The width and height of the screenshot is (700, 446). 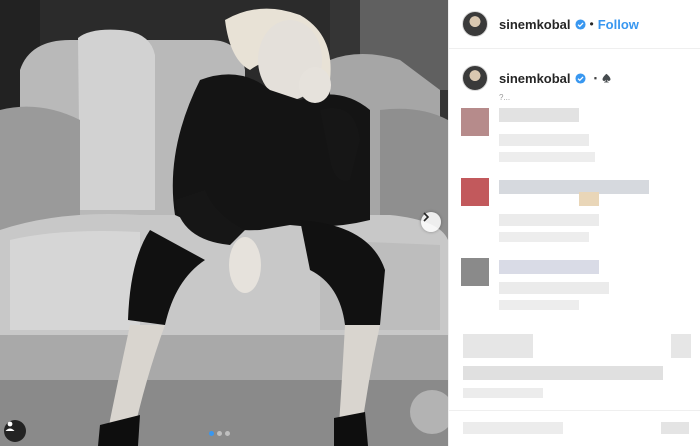 I want to click on likes-count-blurred, so click(x=563, y=373).